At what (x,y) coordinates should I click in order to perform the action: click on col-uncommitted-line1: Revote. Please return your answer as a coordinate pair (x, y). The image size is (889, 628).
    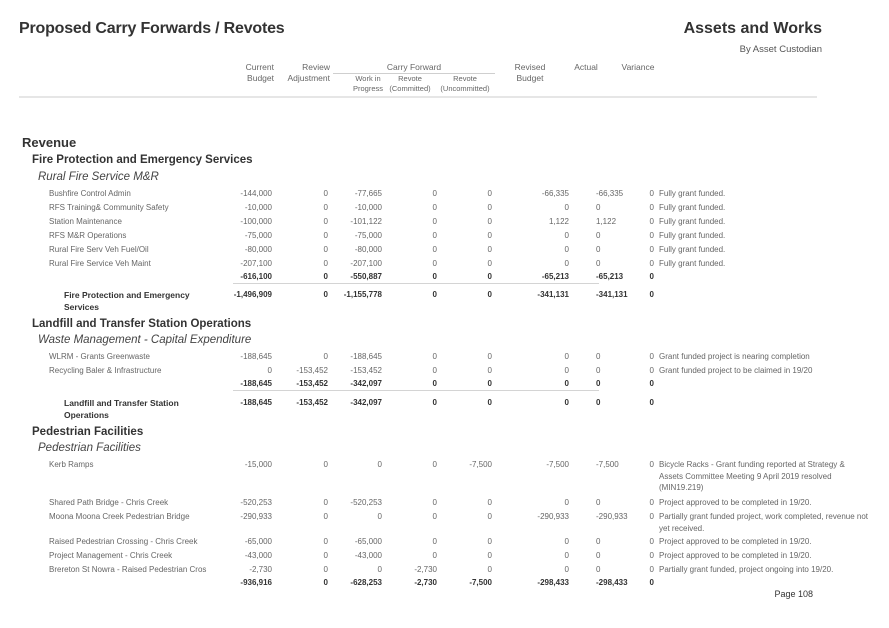
    Looking at the image, I should click on (465, 78).